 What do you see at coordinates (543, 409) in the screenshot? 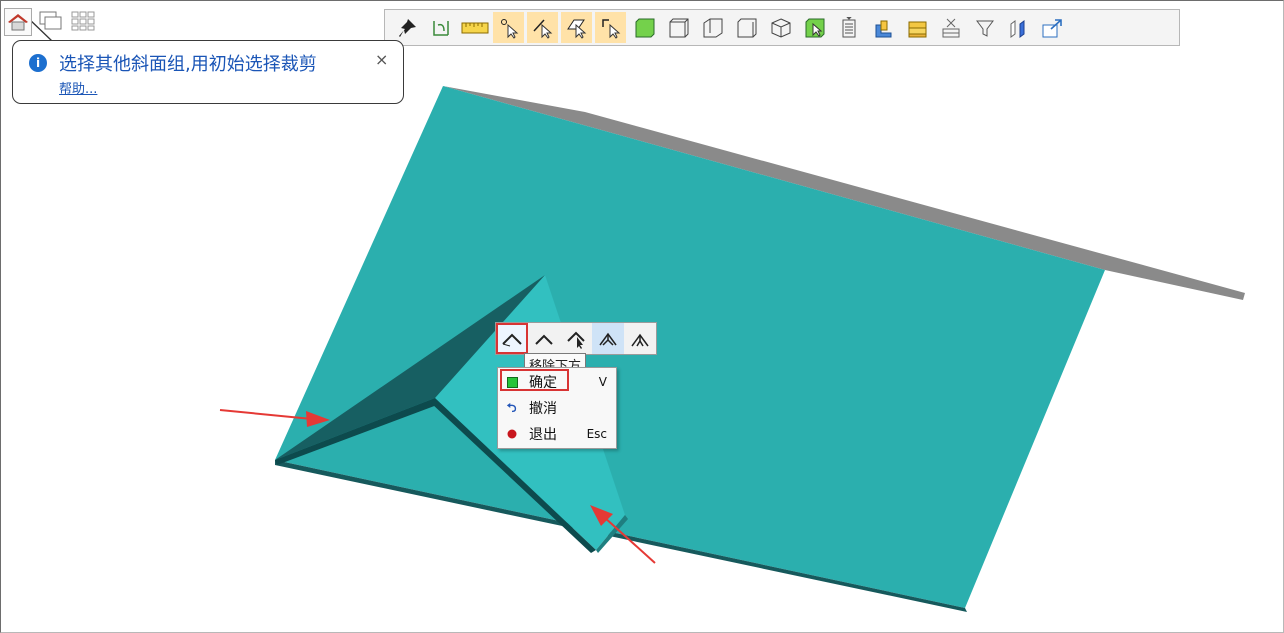
I see `menu-item-label: 撤消` at bounding box center [543, 409].